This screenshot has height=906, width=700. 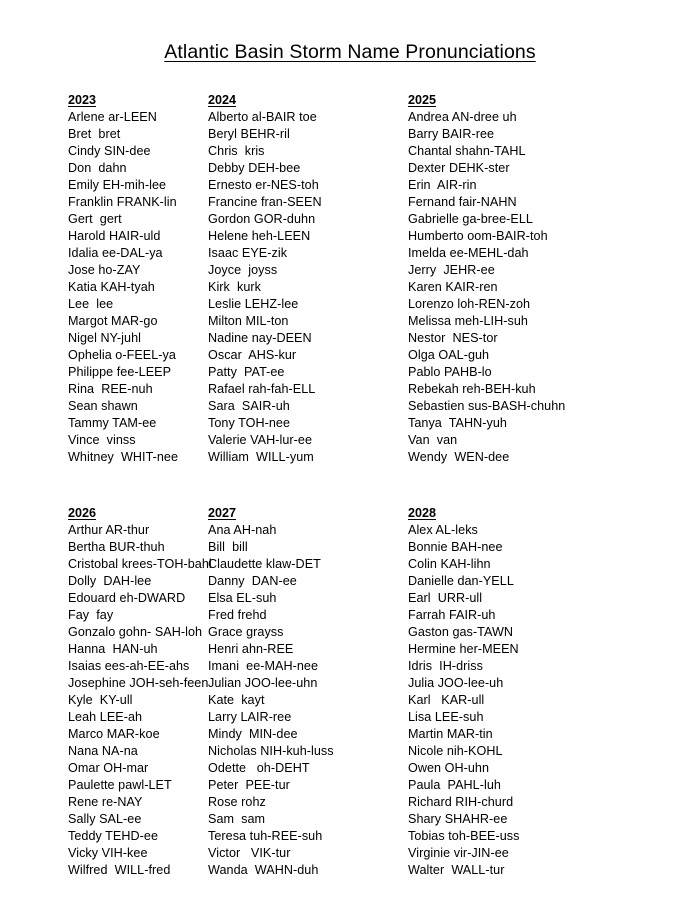 I want to click on storm-name-item: Ophelia o-FEEL-ya, so click(x=122, y=355).